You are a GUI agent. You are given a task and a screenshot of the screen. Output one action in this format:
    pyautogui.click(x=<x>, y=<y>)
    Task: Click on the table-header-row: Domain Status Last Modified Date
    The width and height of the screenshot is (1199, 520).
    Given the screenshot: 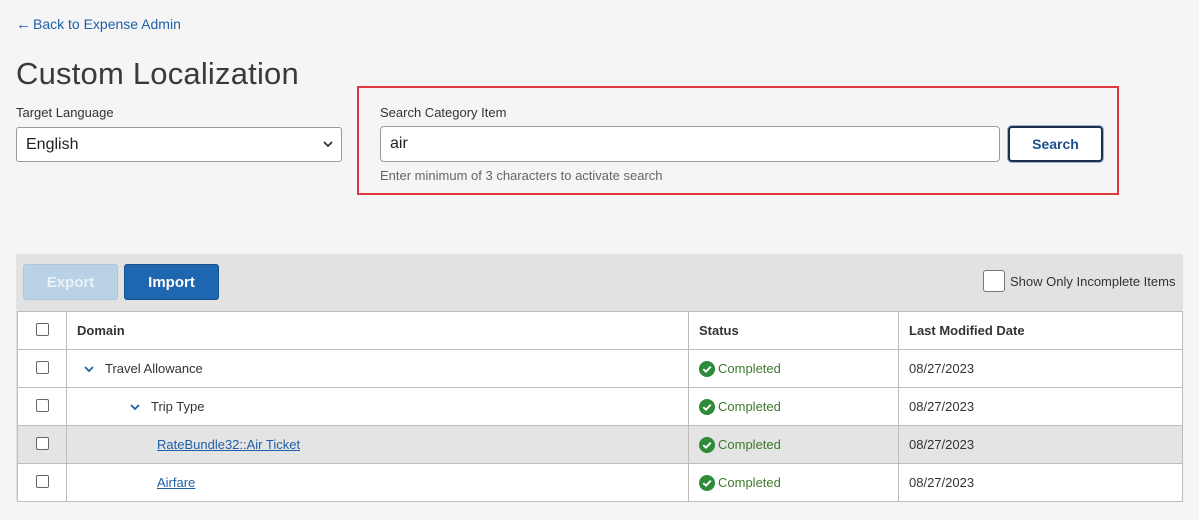 What is the action you would take?
    pyautogui.click(x=600, y=330)
    